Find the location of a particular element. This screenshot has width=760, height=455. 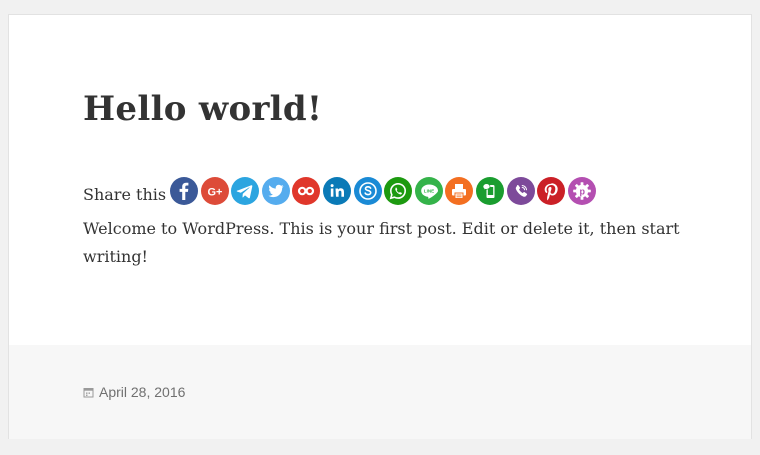

skype-icon is located at coordinates (367, 191).